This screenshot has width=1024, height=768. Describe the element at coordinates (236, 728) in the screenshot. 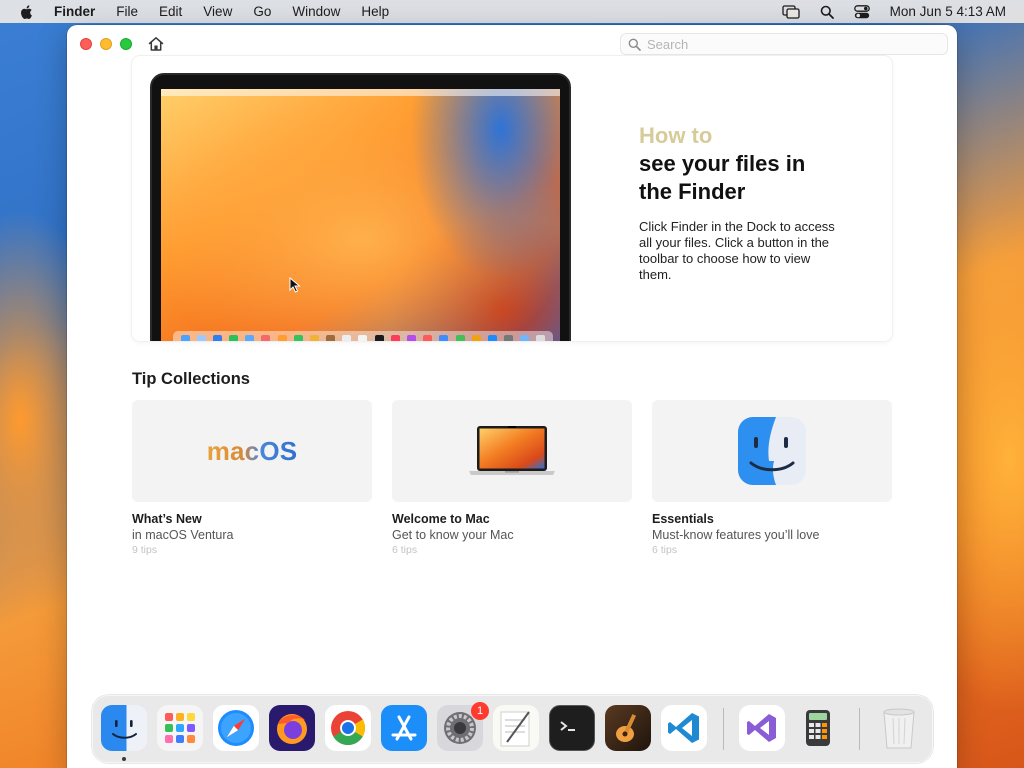

I see `safari-icon` at that location.